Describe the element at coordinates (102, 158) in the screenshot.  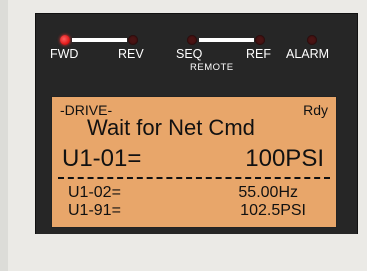
I see `lcd-primary-param: U1-01=` at that location.